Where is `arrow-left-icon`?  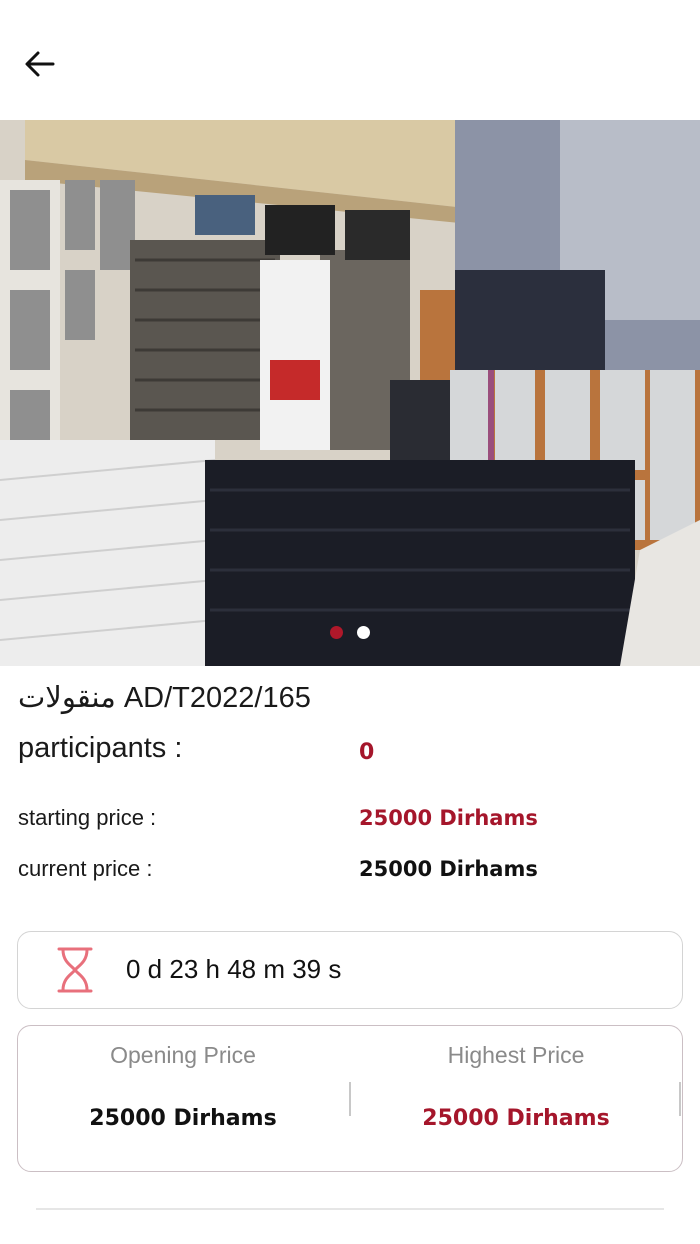
arrow-left-icon is located at coordinates (40, 64).